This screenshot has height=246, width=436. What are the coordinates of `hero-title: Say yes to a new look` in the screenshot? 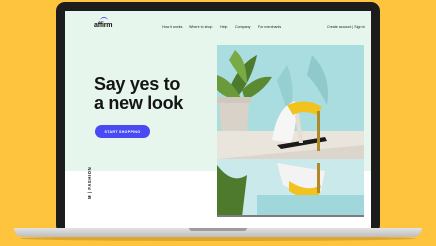 It's located at (154, 94).